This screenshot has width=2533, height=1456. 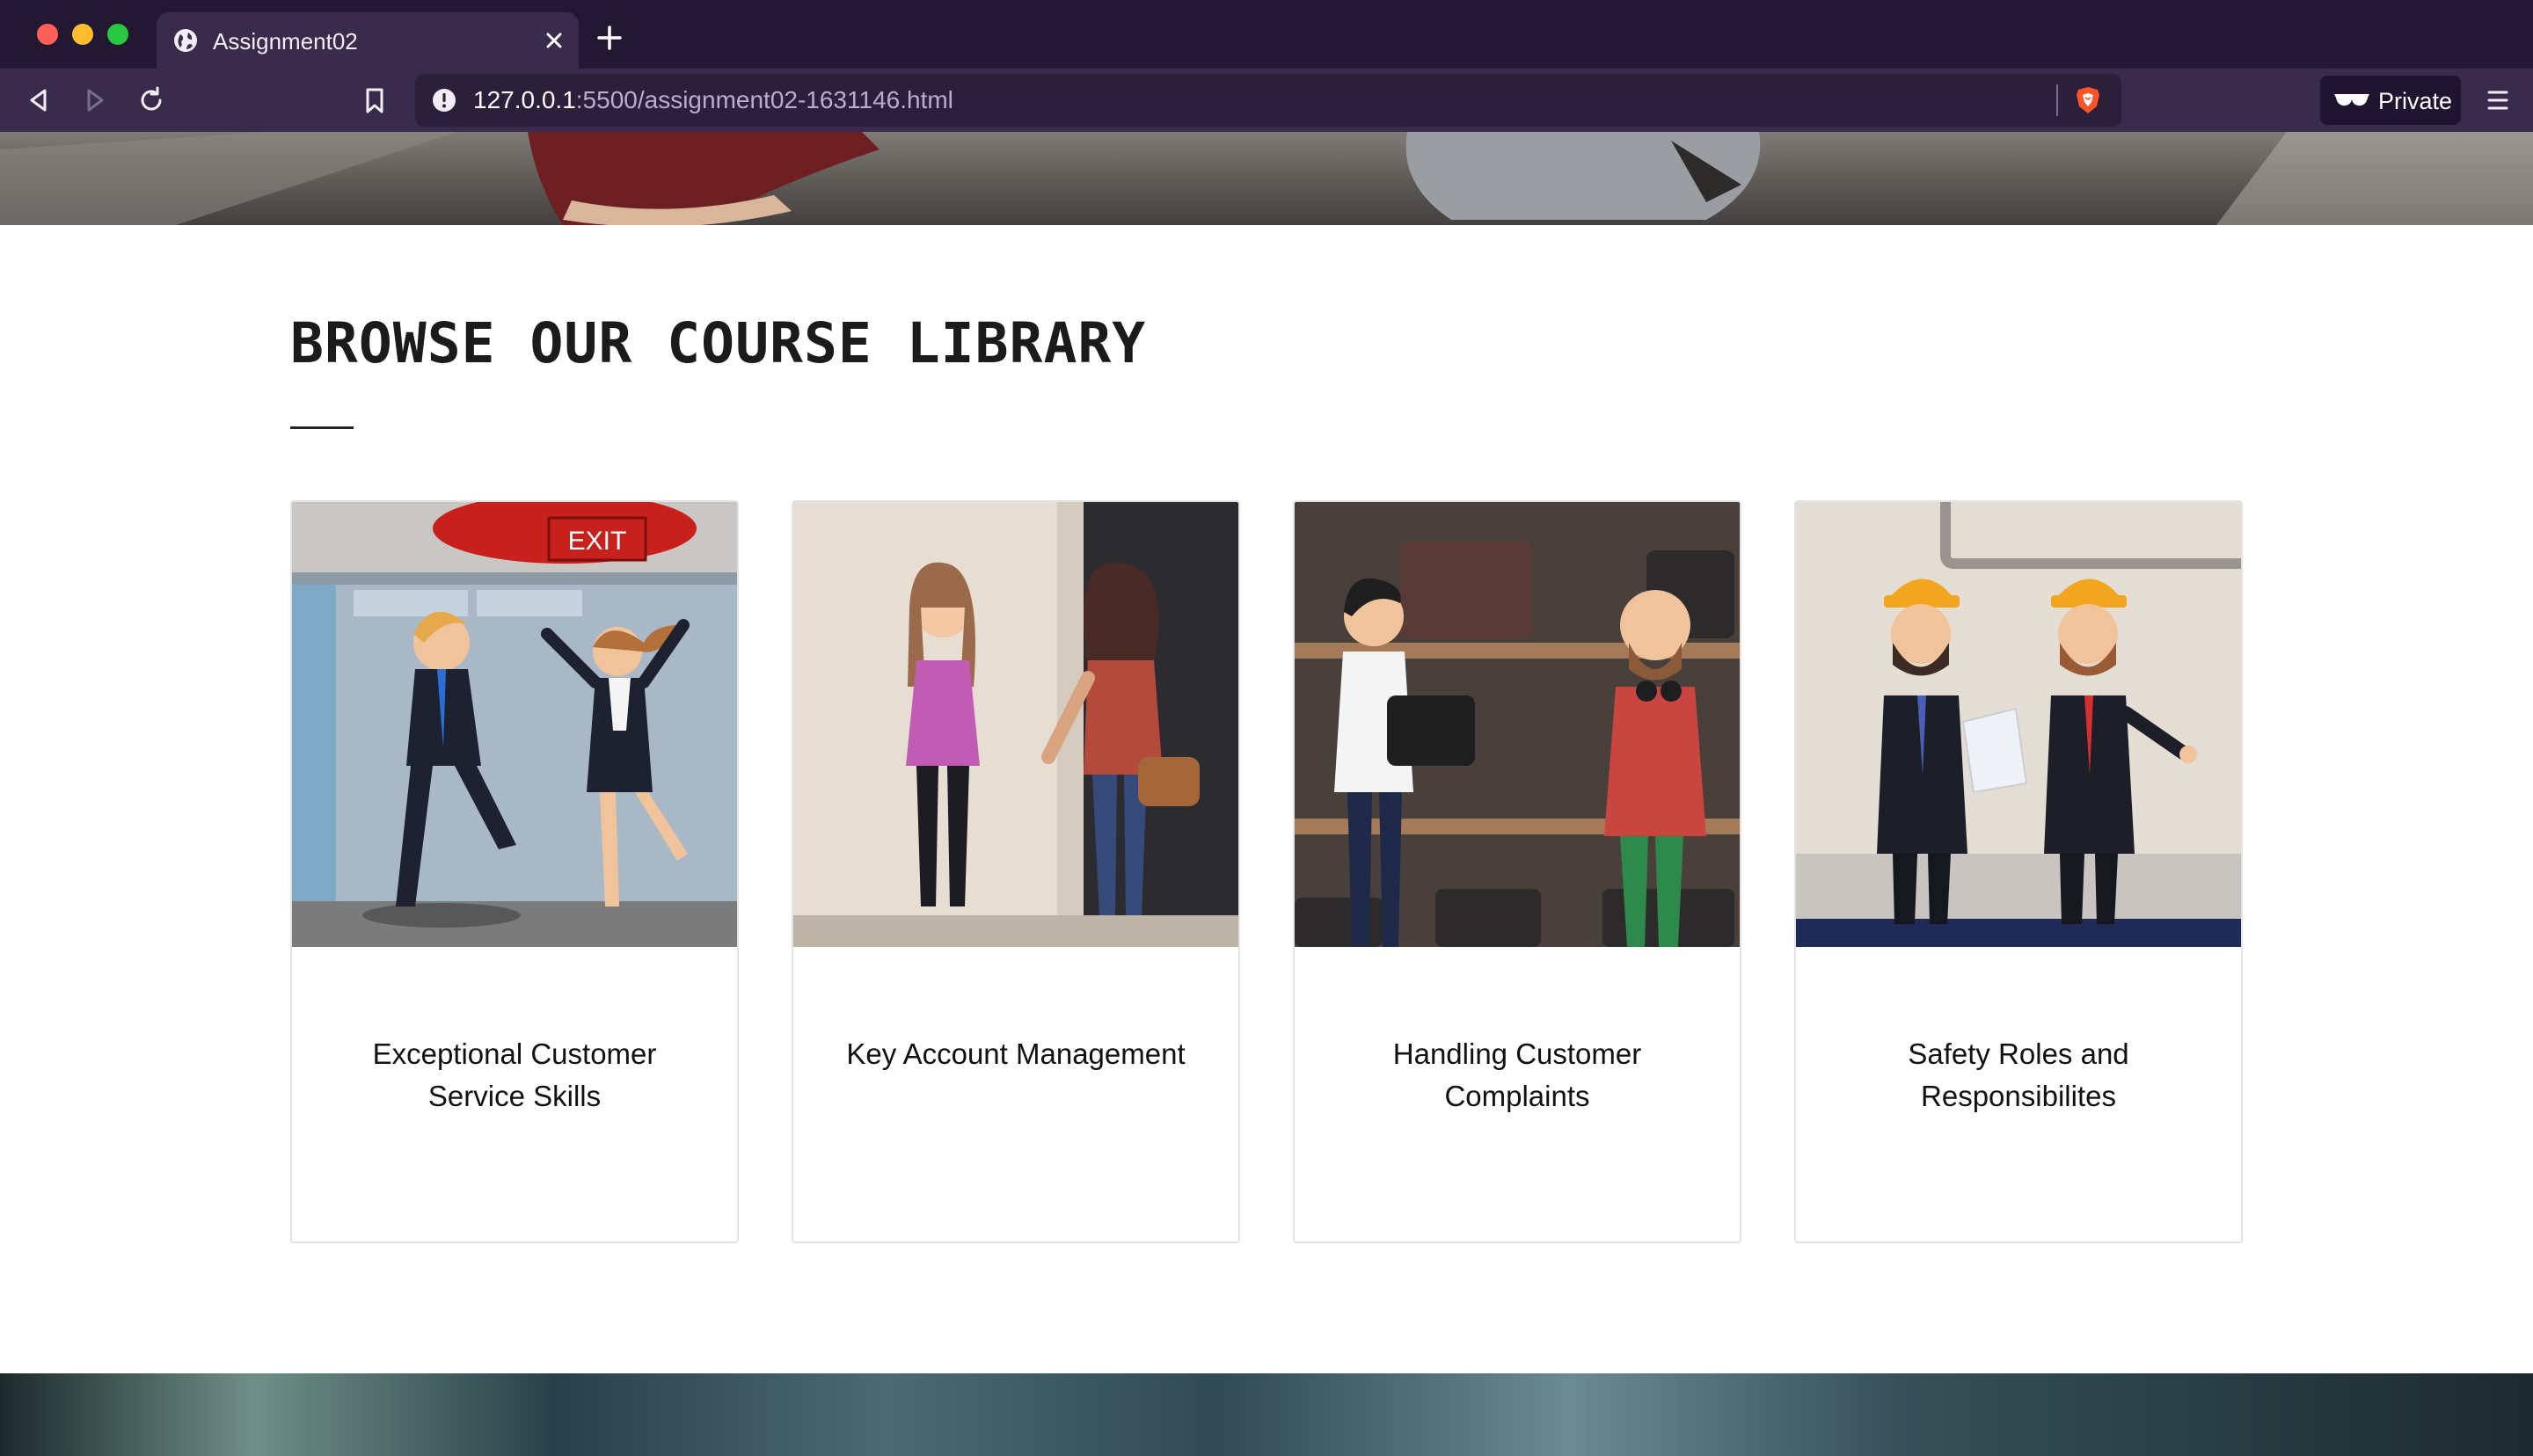 I want to click on window-close-button, so click(x=47, y=34).